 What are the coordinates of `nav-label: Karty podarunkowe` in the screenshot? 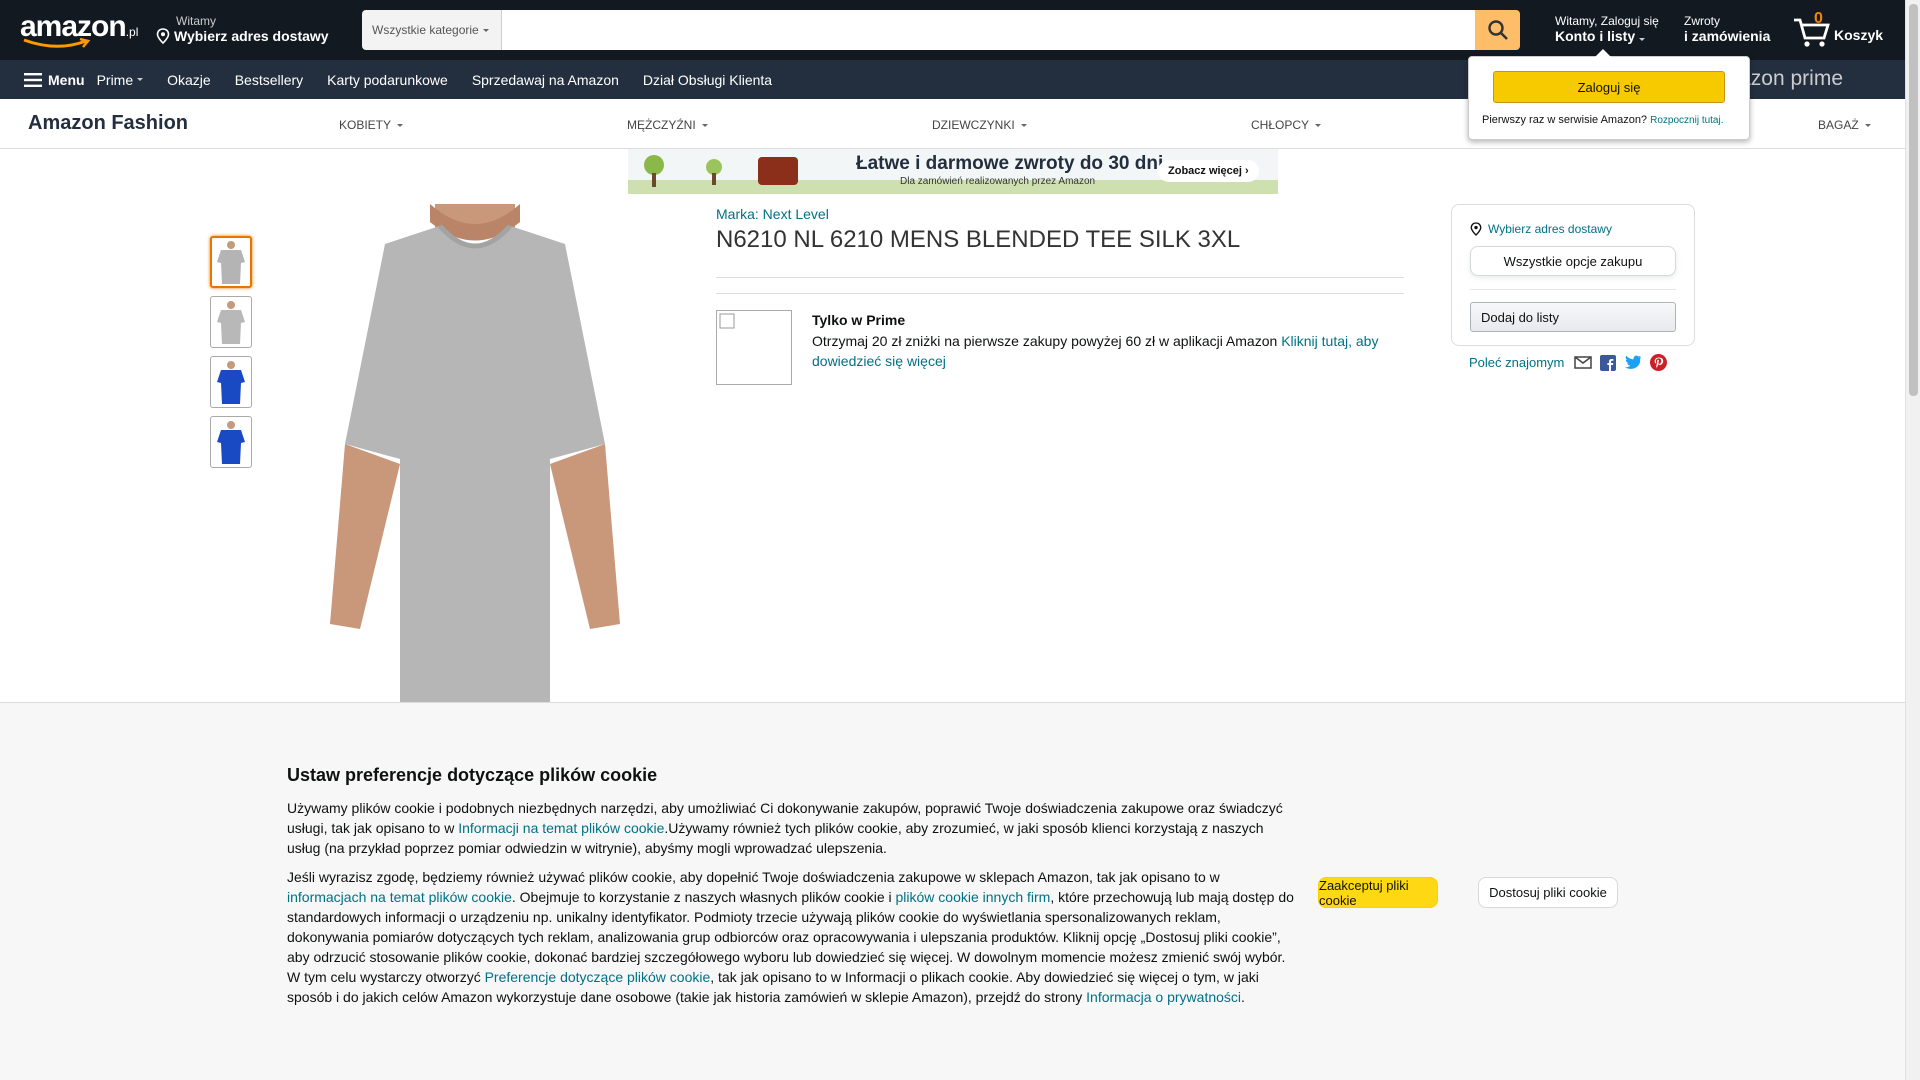 It's located at (387, 79).